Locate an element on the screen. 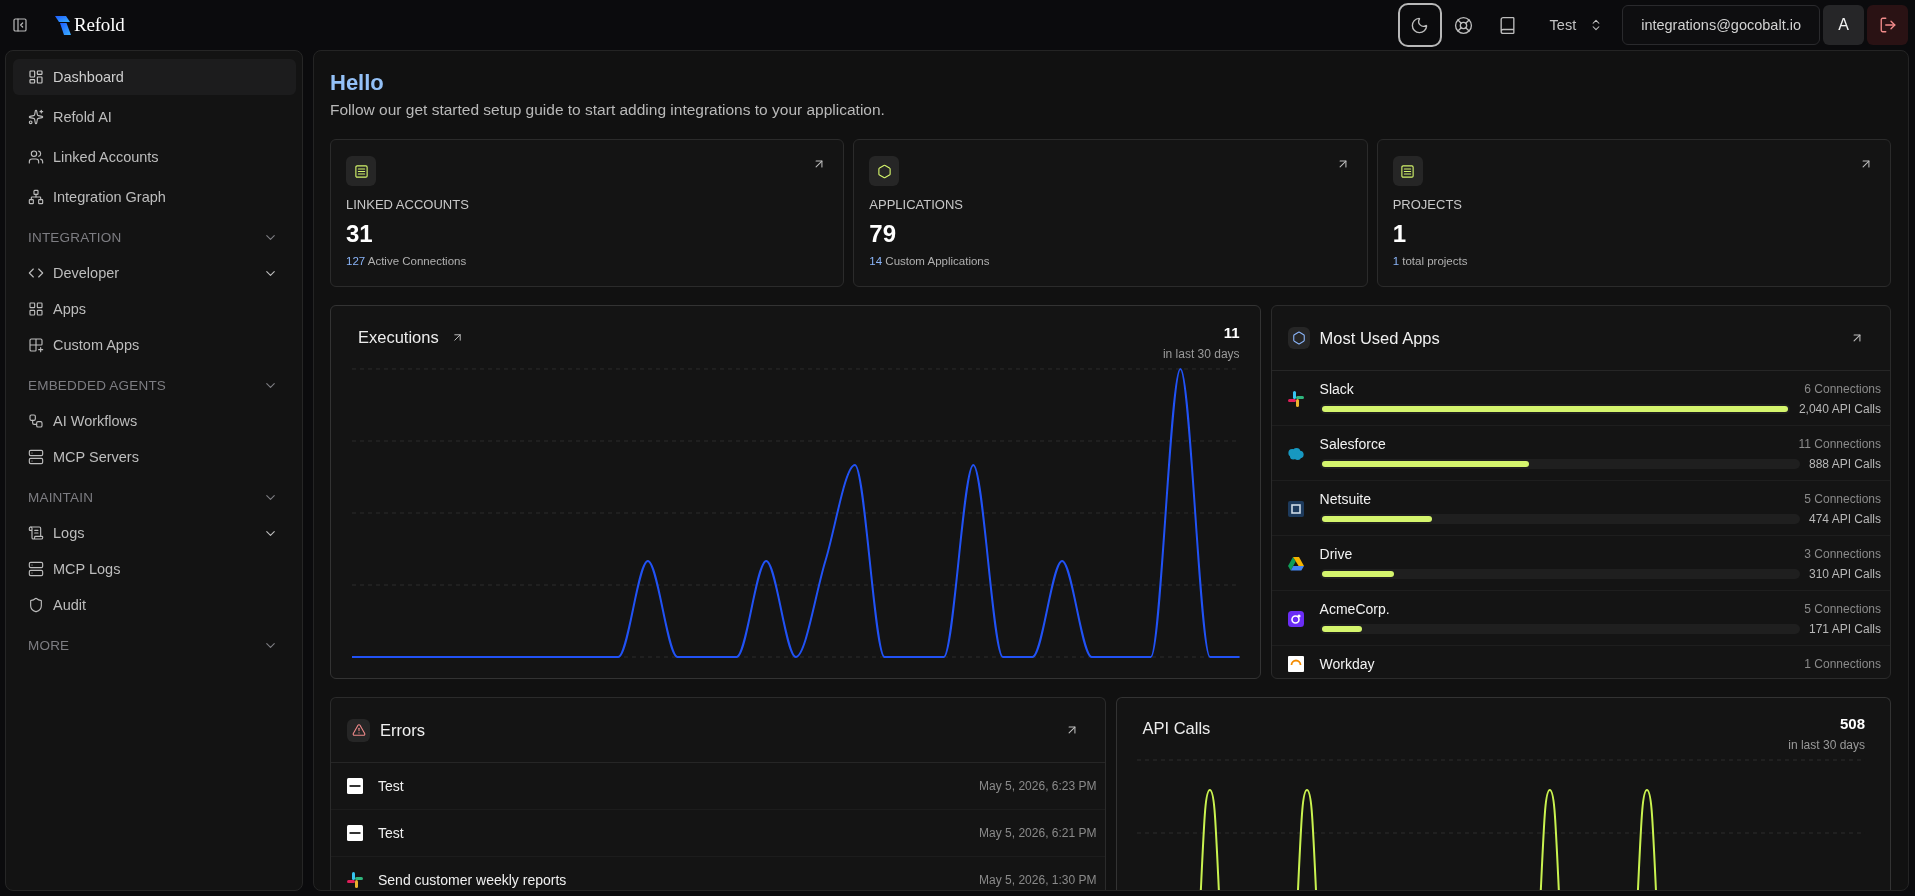  section-header: MAINTAIN is located at coordinates (154, 497).